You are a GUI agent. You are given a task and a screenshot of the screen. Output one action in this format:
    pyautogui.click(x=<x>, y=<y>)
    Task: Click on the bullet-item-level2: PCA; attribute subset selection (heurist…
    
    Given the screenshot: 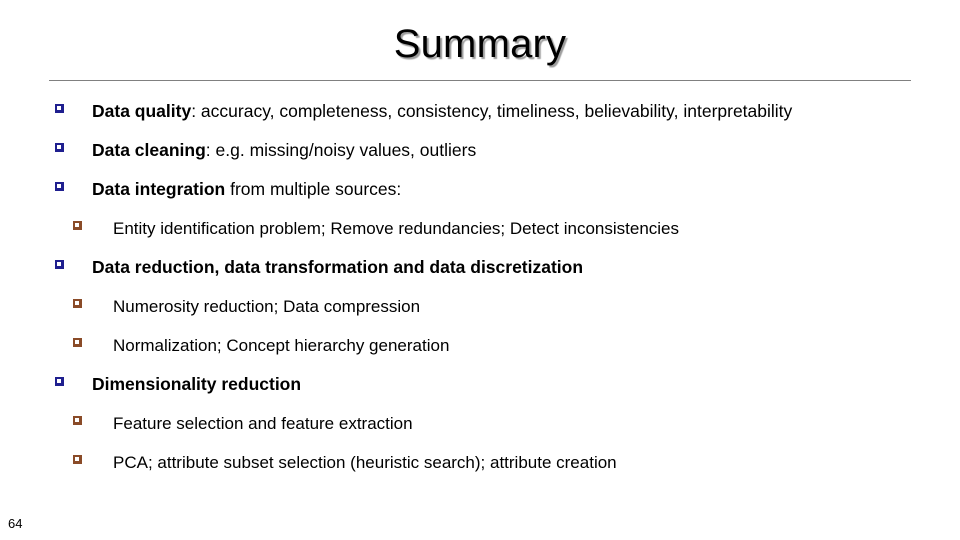 What is the action you would take?
    pyautogui.click(x=480, y=462)
    